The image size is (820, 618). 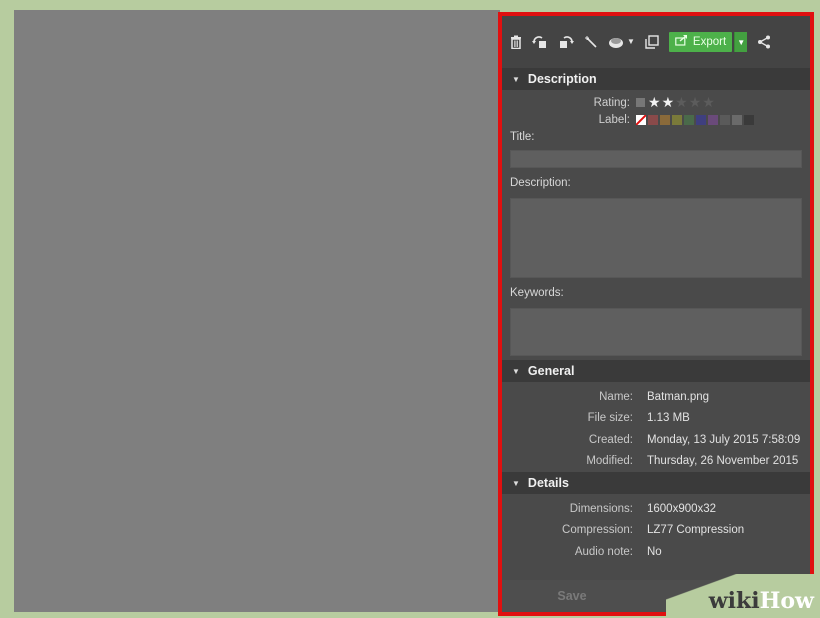 What do you see at coordinates (656, 238) in the screenshot?
I see `description-textarea` at bounding box center [656, 238].